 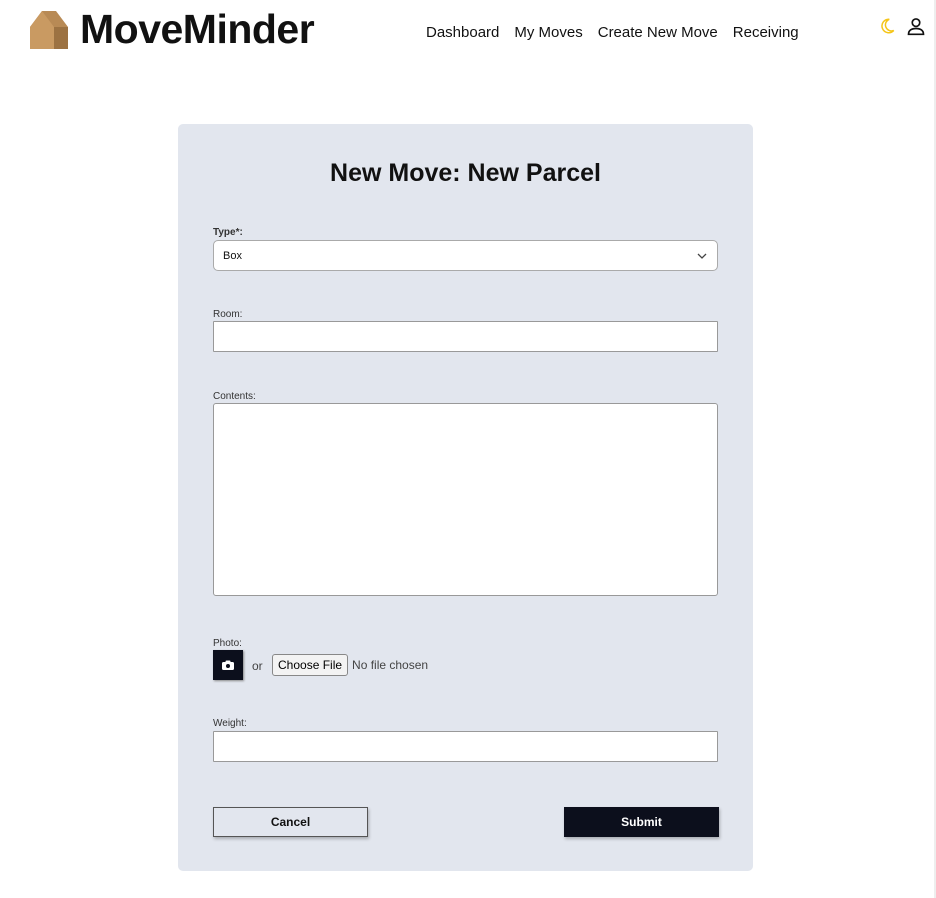 What do you see at coordinates (290, 822) in the screenshot?
I see `cancel-button: Cancel` at bounding box center [290, 822].